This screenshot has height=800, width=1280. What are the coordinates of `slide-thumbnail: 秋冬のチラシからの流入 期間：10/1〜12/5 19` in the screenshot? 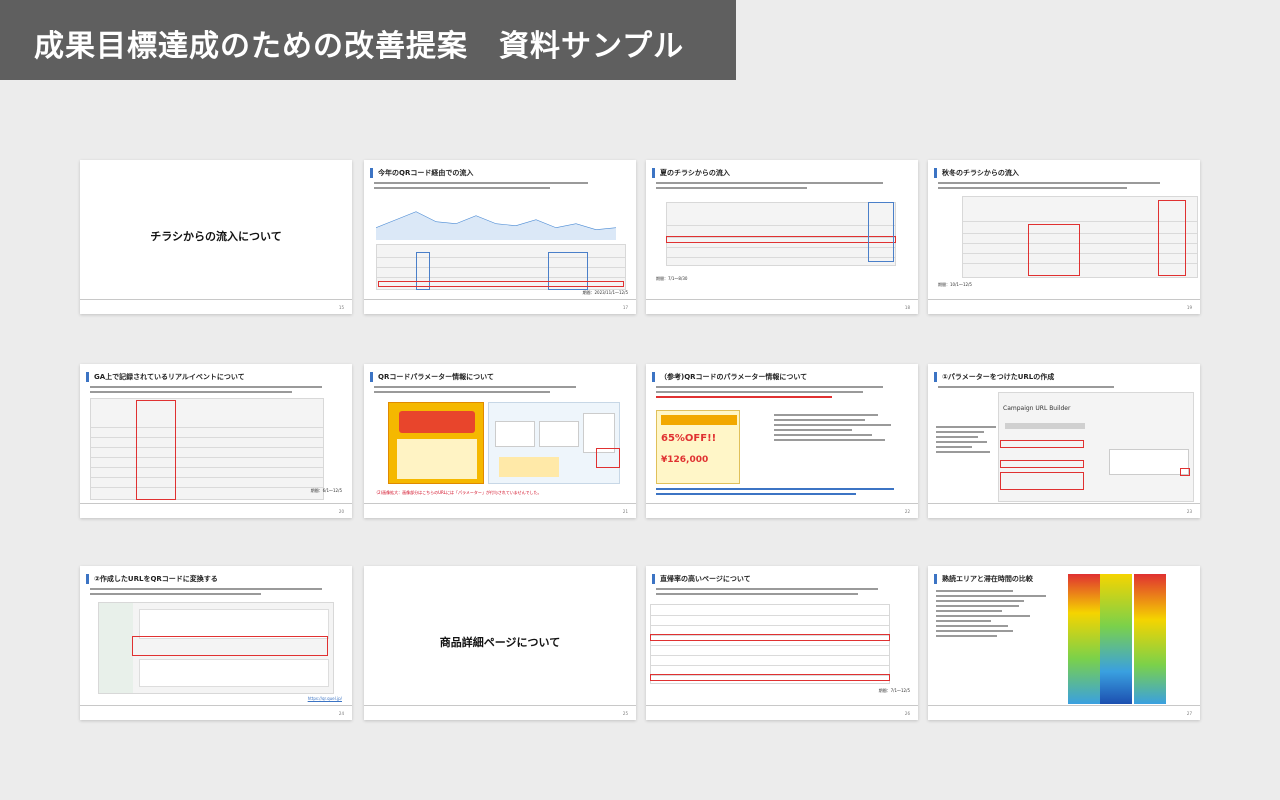 It's located at (1064, 237).